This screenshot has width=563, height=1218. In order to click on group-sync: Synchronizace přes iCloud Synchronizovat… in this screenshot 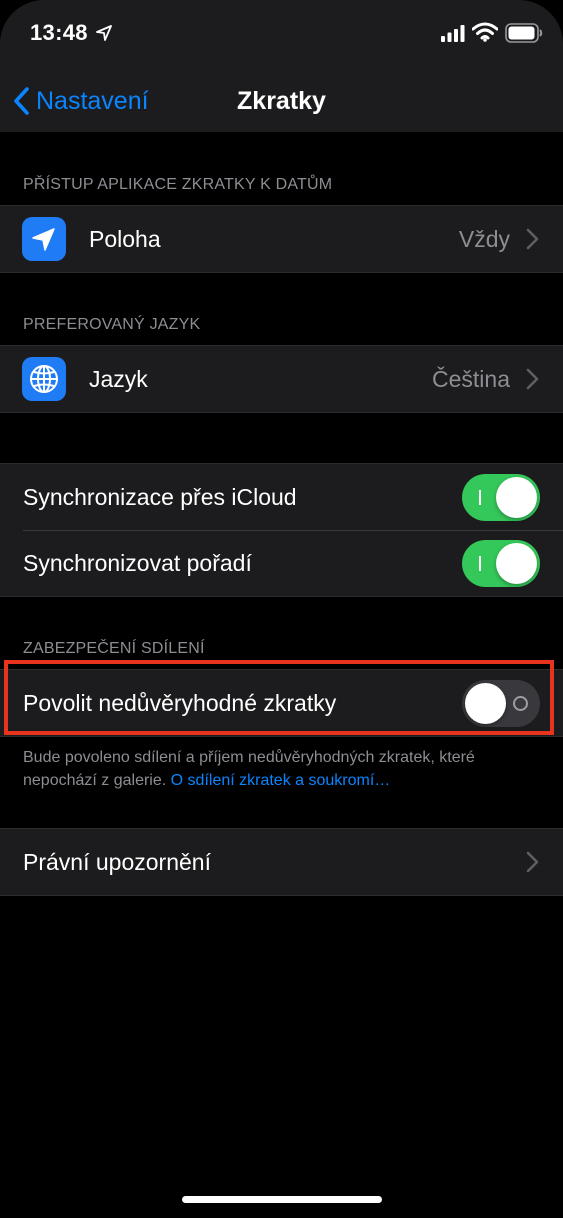, I will do `click(281, 530)`.